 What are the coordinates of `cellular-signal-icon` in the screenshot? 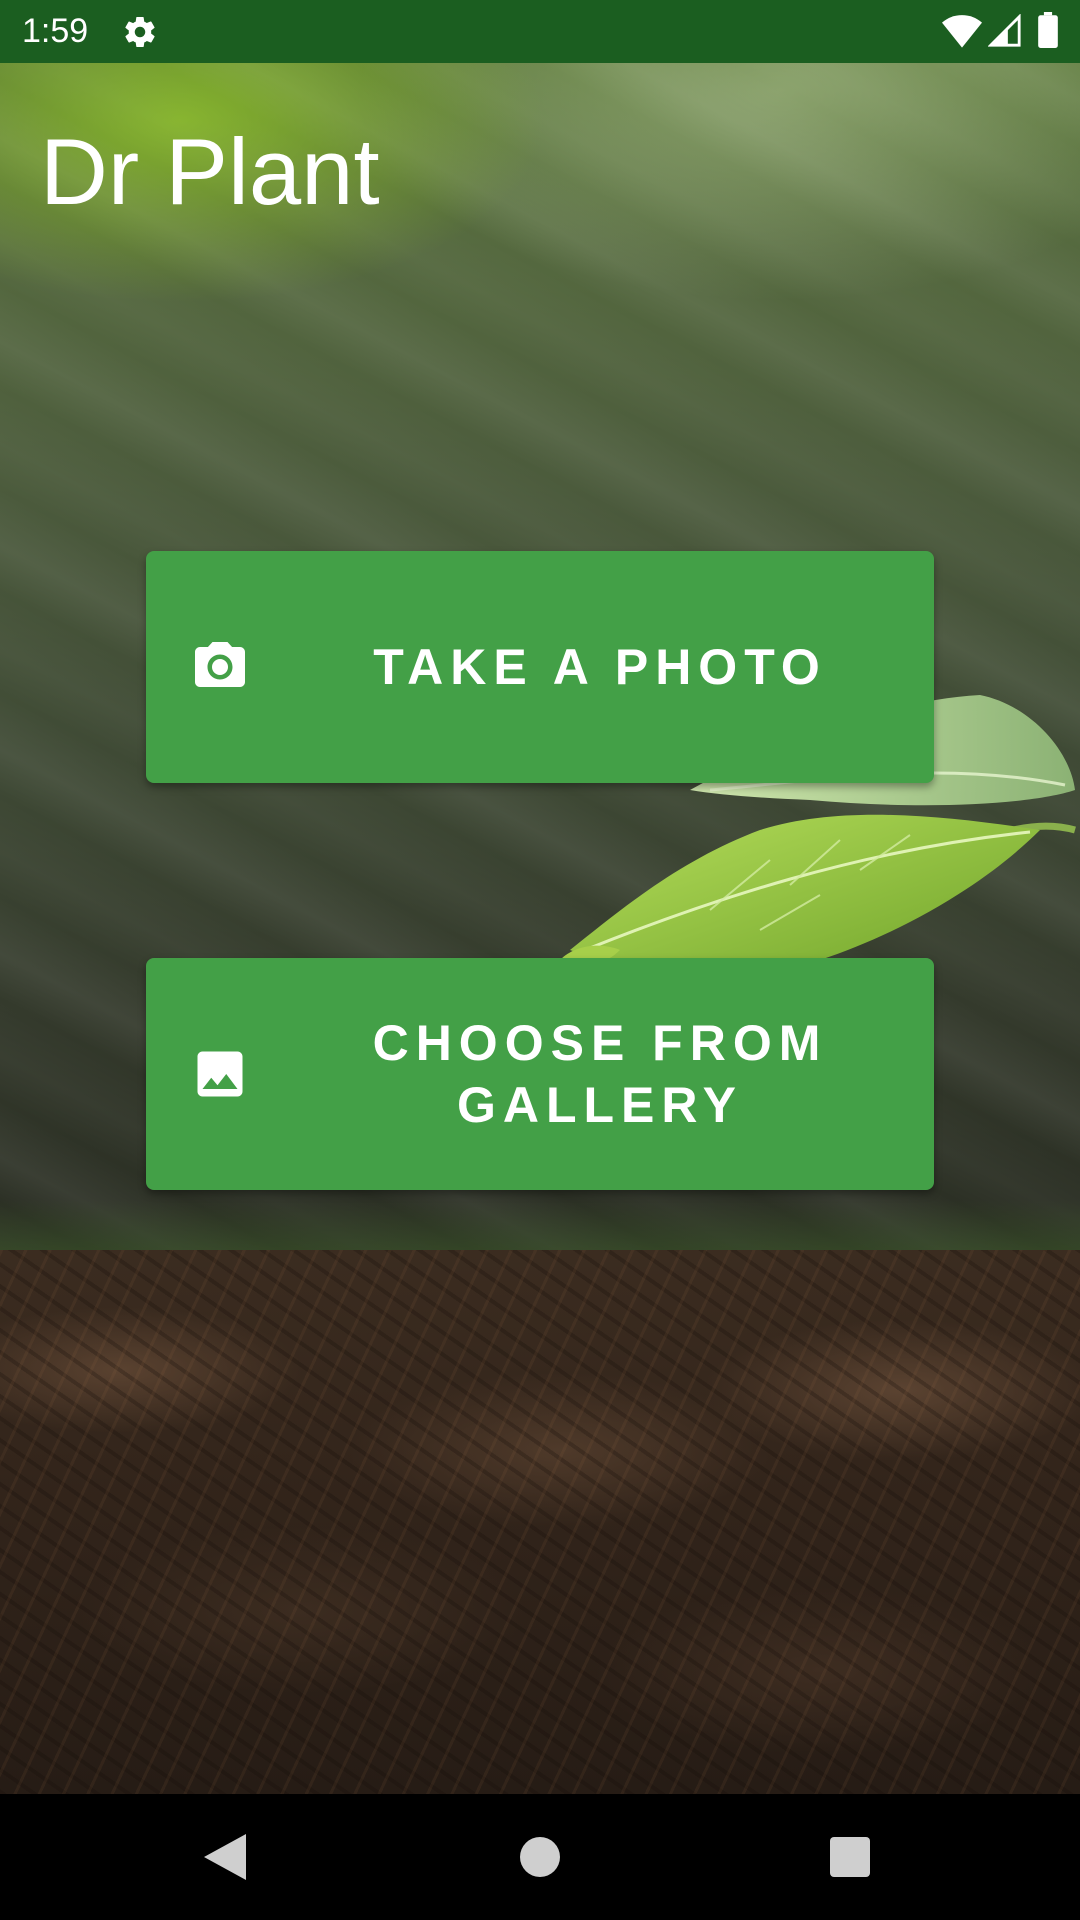 It's located at (1004, 30).